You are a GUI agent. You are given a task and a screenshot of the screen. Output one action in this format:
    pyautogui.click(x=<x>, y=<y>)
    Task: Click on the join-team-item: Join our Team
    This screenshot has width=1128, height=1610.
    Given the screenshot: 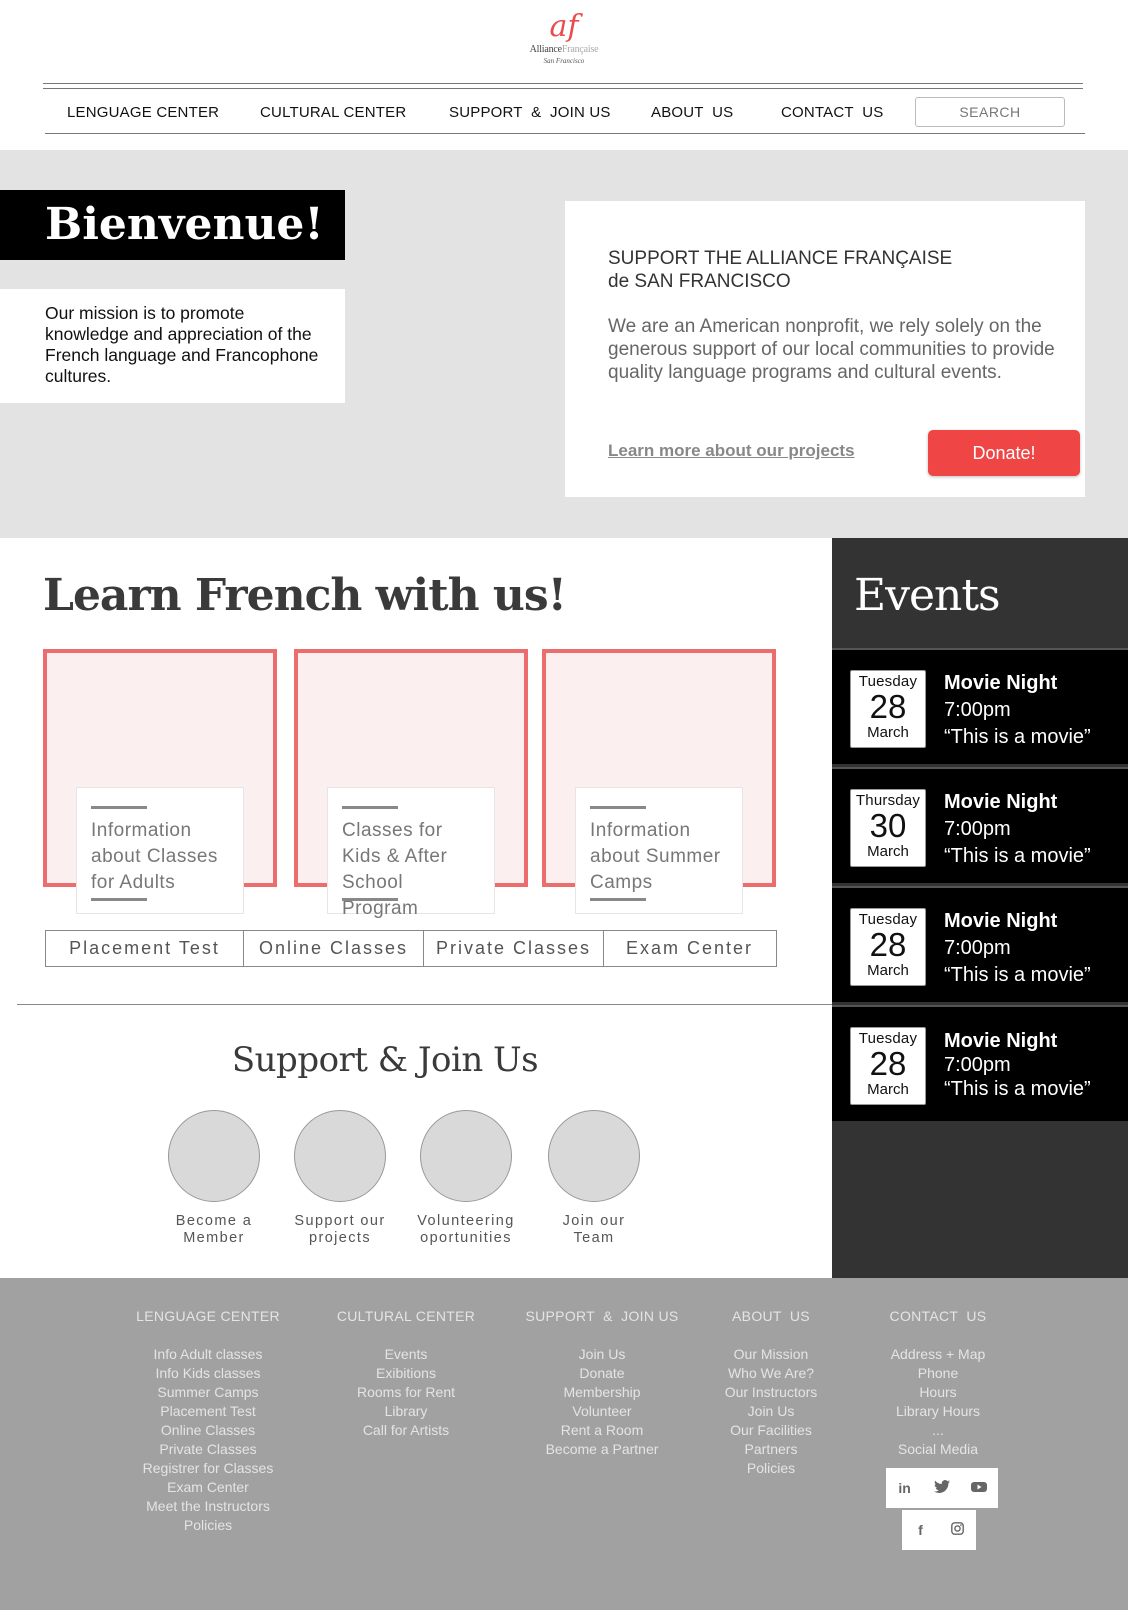 What is the action you would take?
    pyautogui.click(x=594, y=1178)
    